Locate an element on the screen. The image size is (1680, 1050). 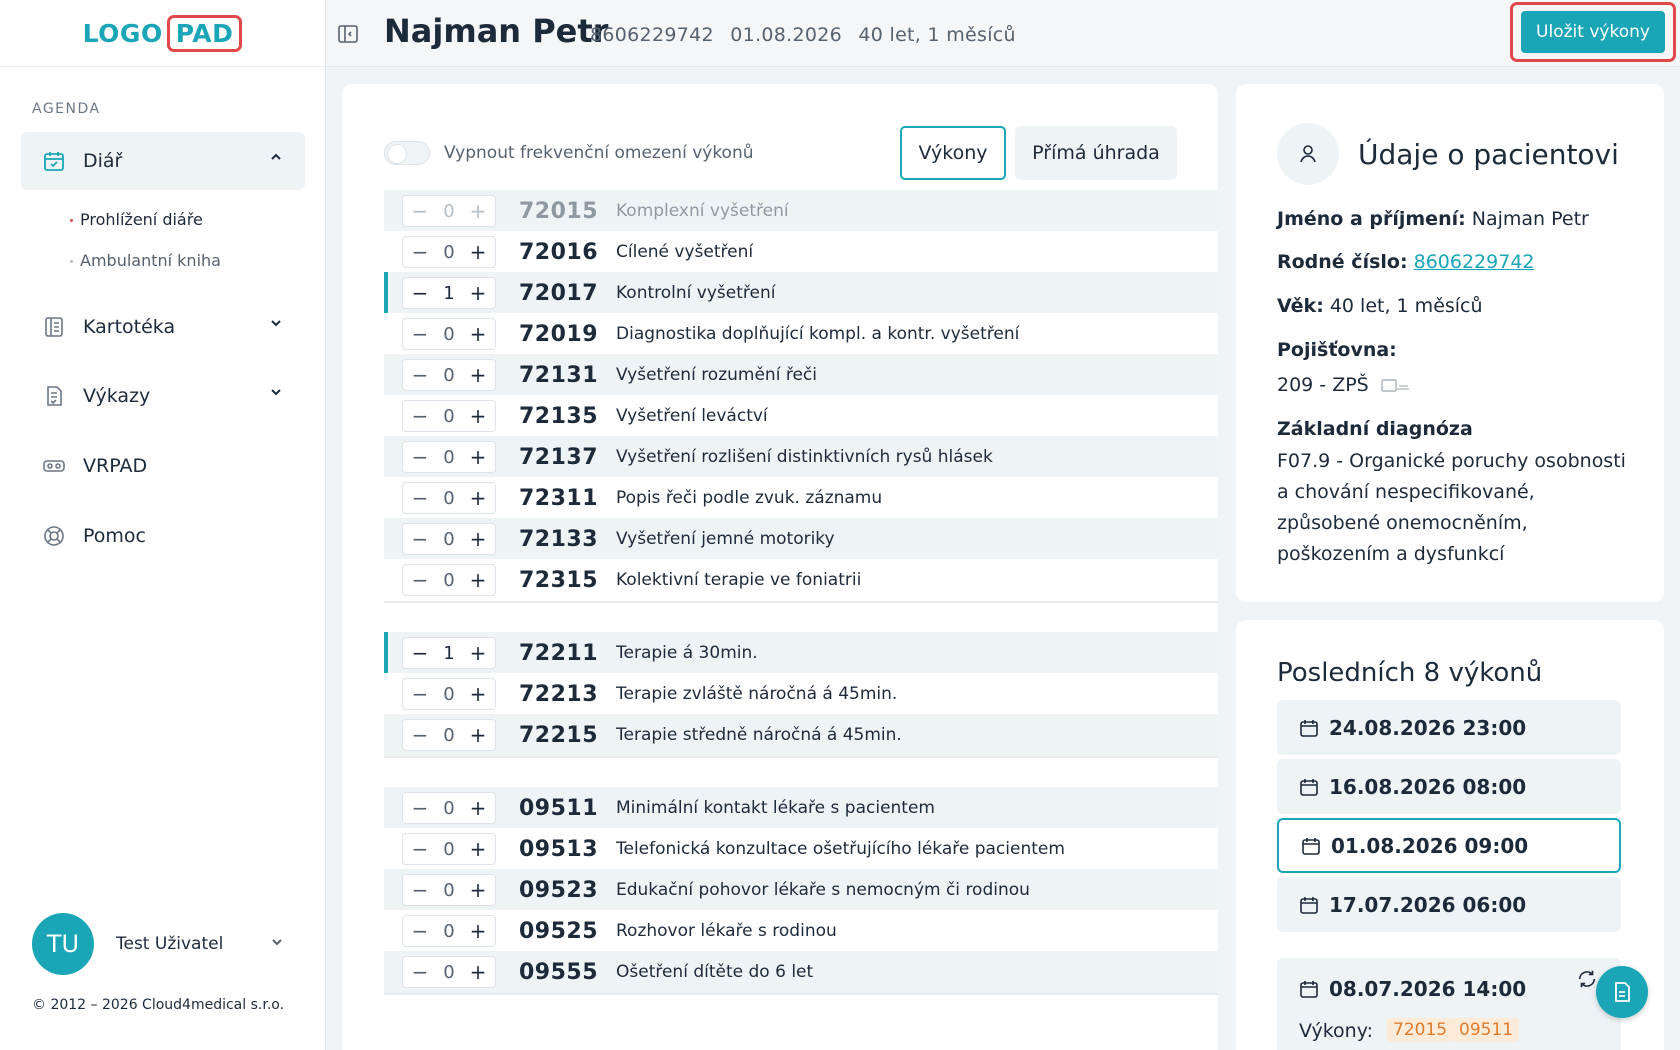
header-date: 01.08.2026 is located at coordinates (786, 35).